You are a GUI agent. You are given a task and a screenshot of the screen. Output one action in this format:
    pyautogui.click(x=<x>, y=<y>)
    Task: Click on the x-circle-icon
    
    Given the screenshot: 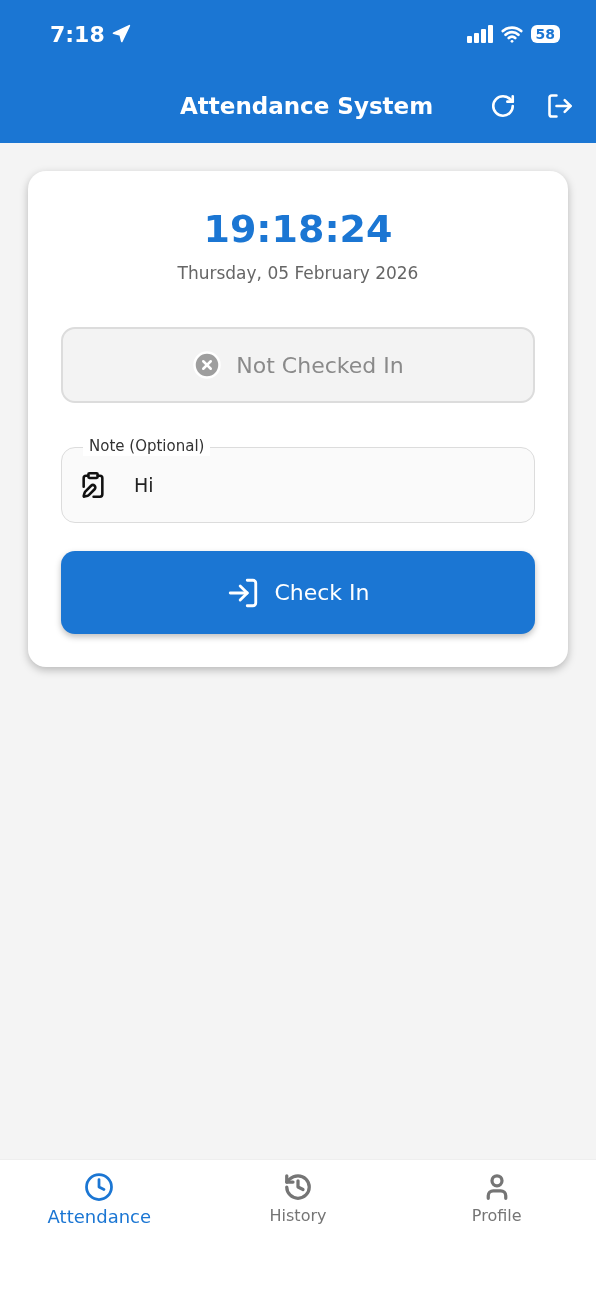 What is the action you would take?
    pyautogui.click(x=207, y=365)
    